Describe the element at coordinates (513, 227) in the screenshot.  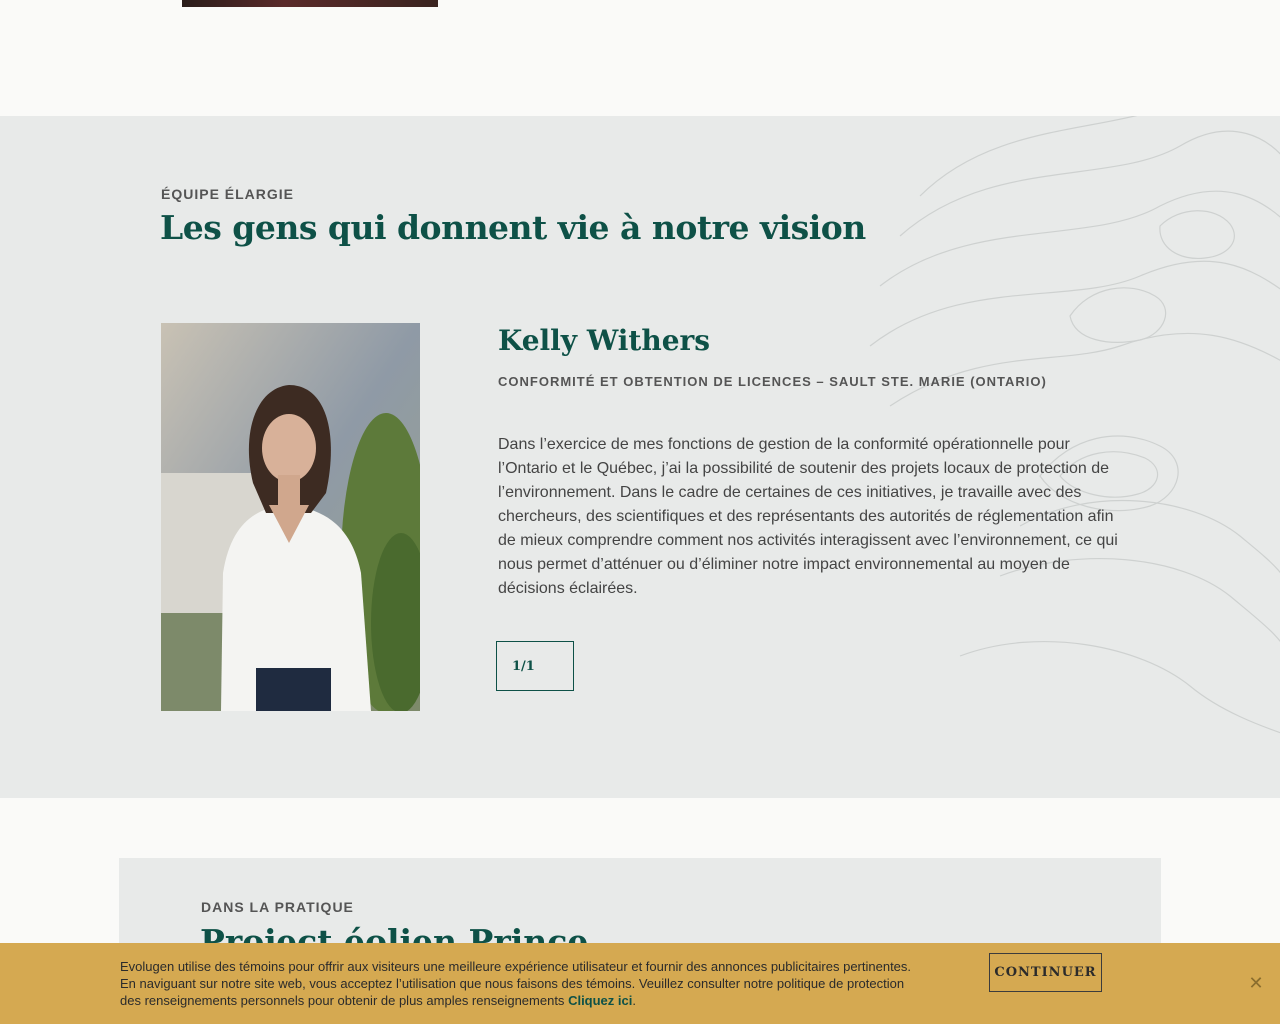
I see `section-heading: Les gens qui donnent vie à notre vision` at that location.